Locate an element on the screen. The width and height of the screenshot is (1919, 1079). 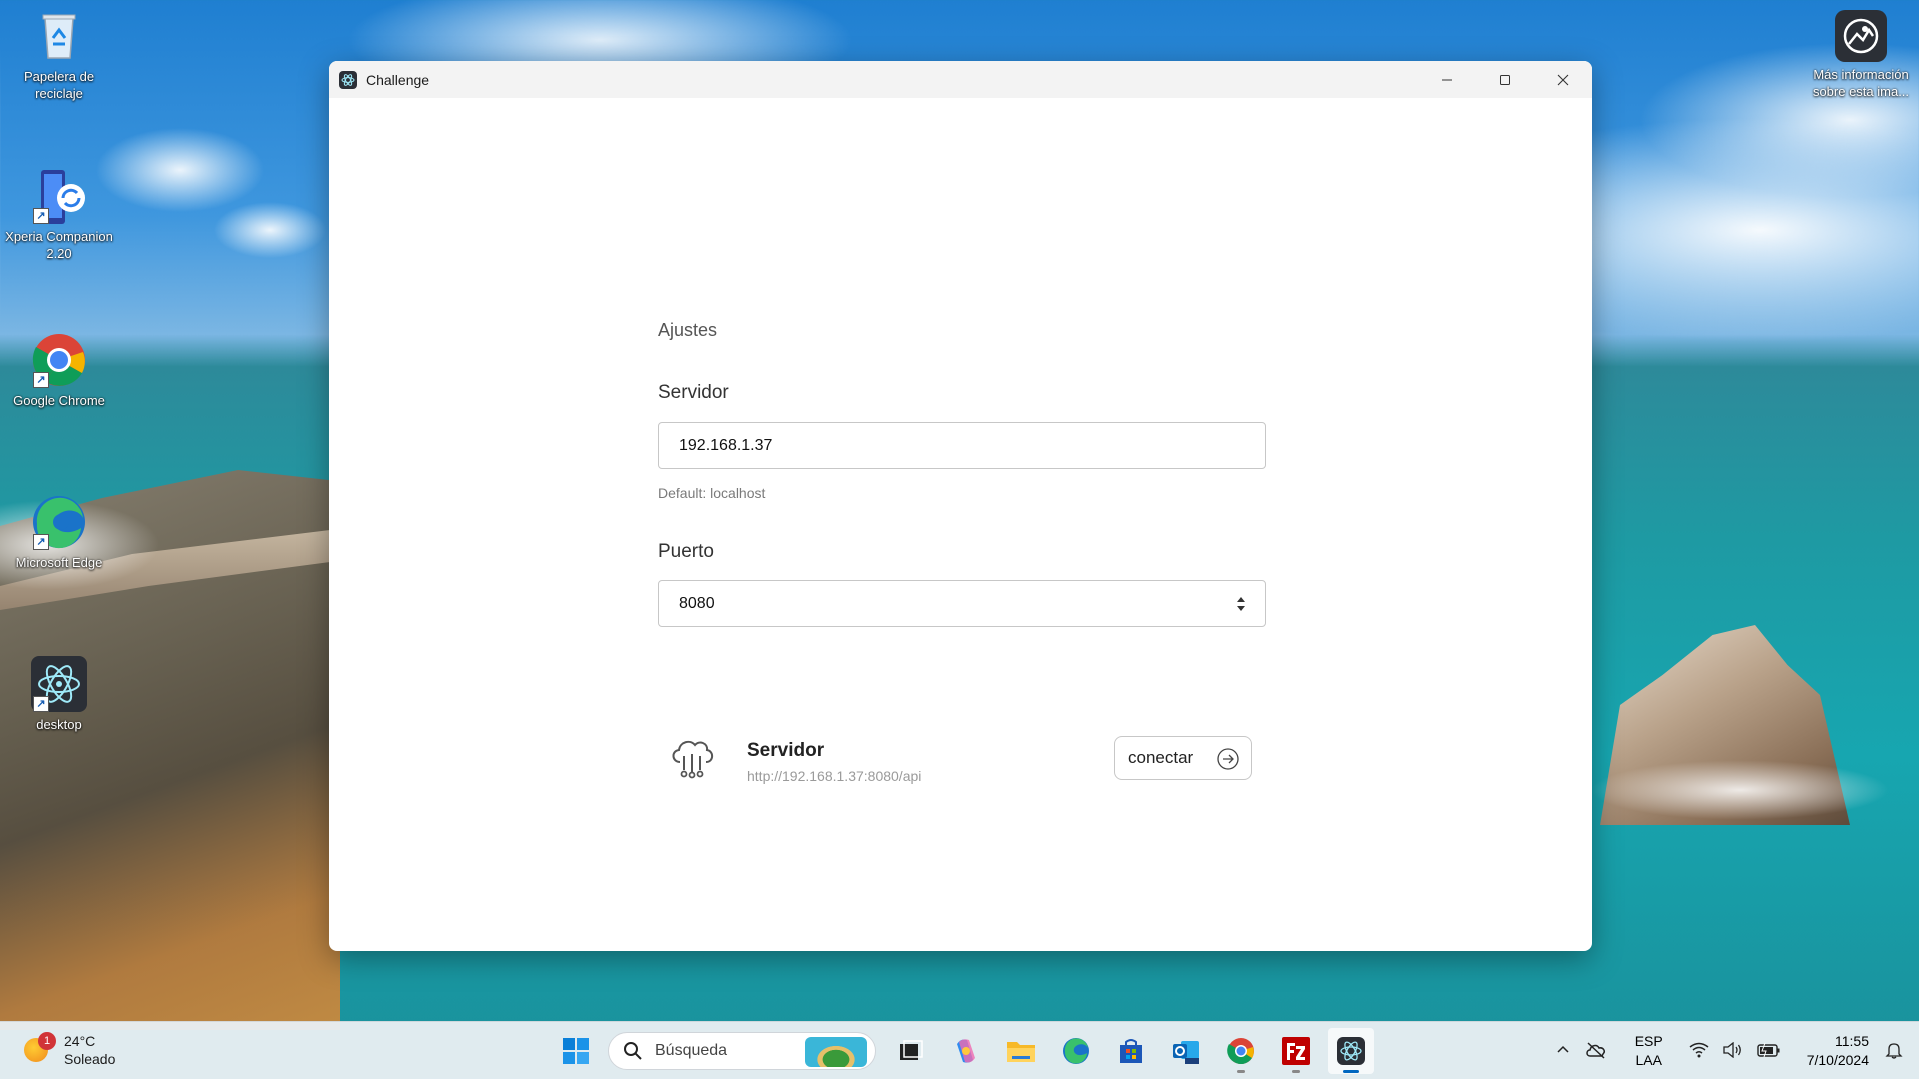
desktop-icon-chrome: ↗ Google Chrome is located at coordinates (59, 370).